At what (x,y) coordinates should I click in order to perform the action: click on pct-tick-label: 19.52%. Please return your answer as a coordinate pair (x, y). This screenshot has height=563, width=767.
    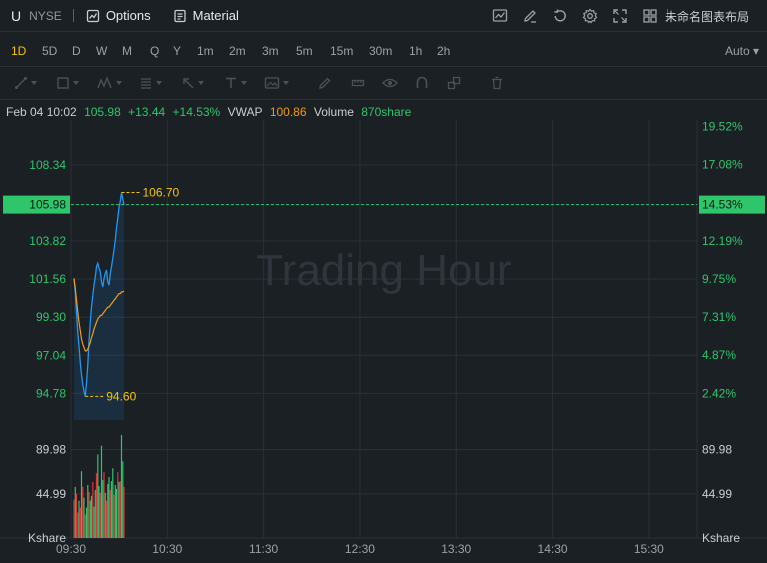
    Looking at the image, I should click on (722, 127).